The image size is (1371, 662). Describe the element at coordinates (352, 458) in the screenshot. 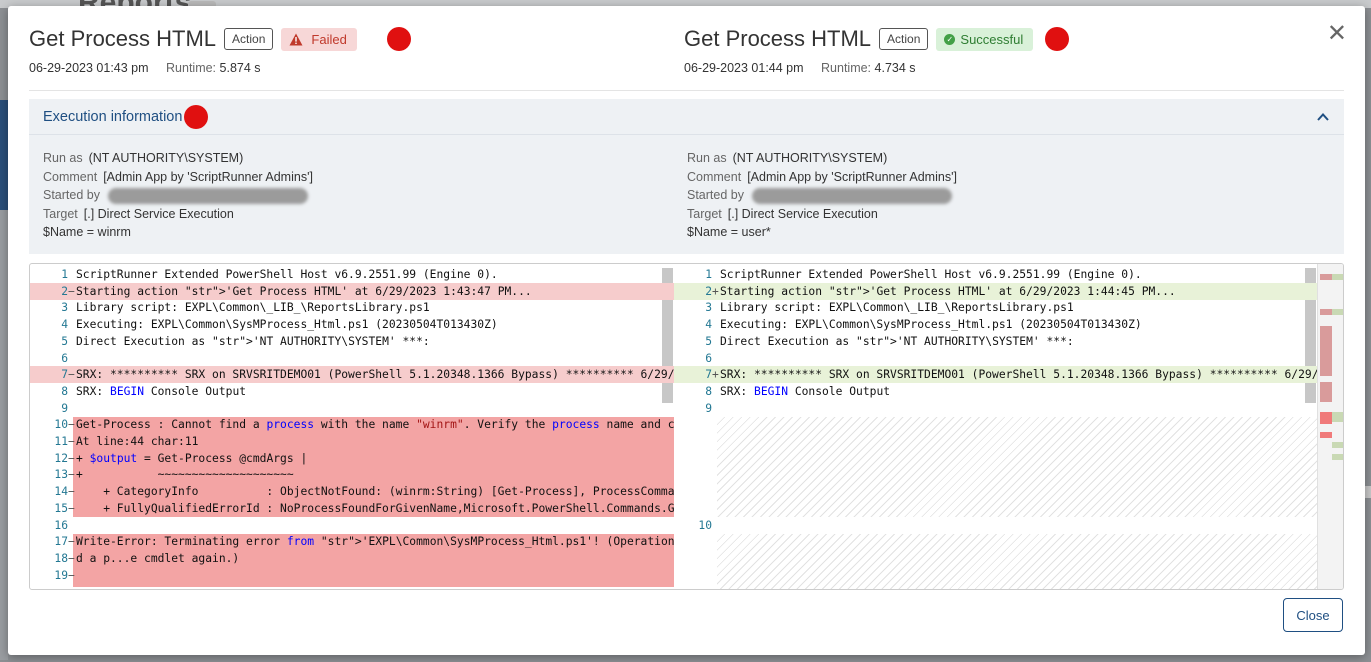

I see `log-line: 12−+ $output = Get-Process @cmdArgs |` at that location.